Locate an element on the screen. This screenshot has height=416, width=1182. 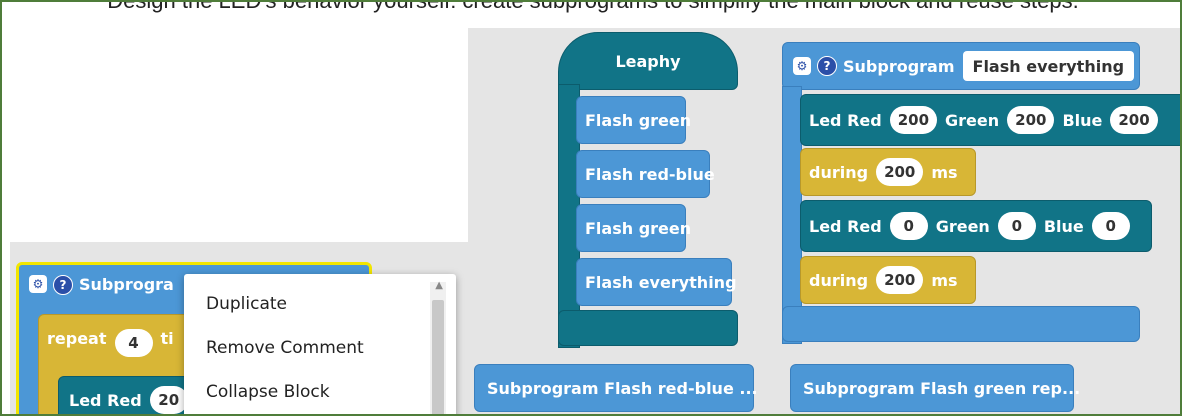
call-flash-green-2: Flash green is located at coordinates (633, 228).